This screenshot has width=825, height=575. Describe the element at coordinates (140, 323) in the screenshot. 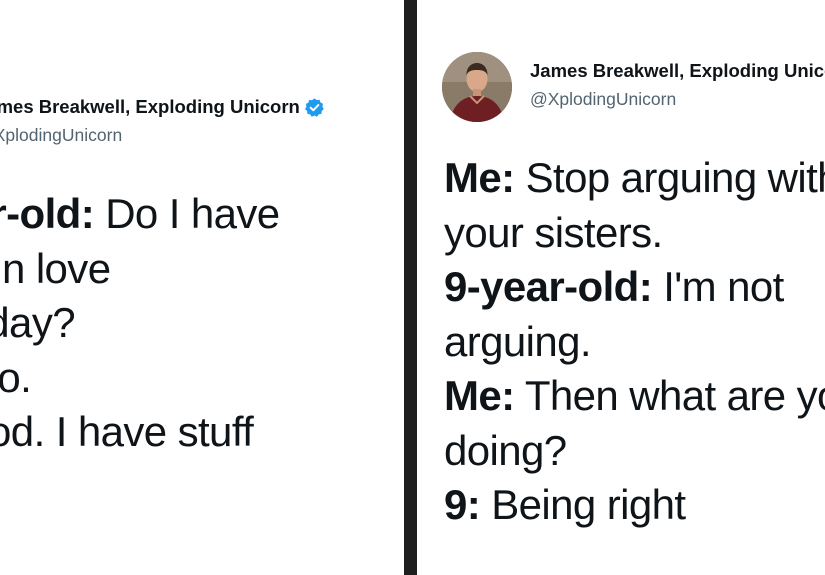

I see `tweet-line: someday?` at that location.